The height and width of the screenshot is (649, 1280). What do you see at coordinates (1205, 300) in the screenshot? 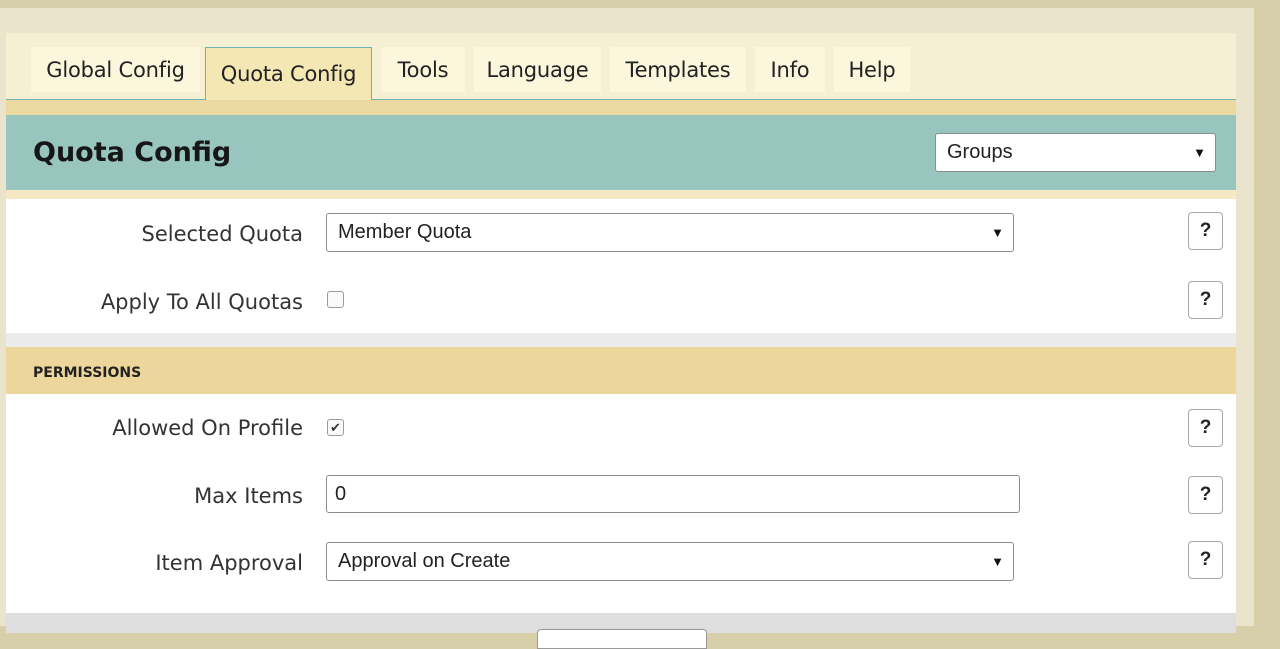
I see `help-button-apply-all: ?` at bounding box center [1205, 300].